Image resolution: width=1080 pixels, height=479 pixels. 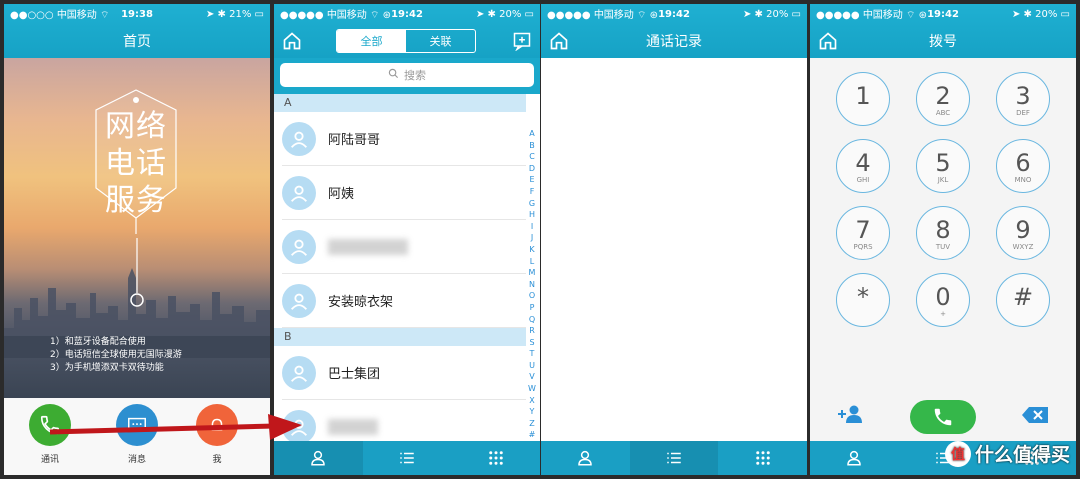 I want to click on dial-key: 6 MNO, so click(x=1023, y=166).